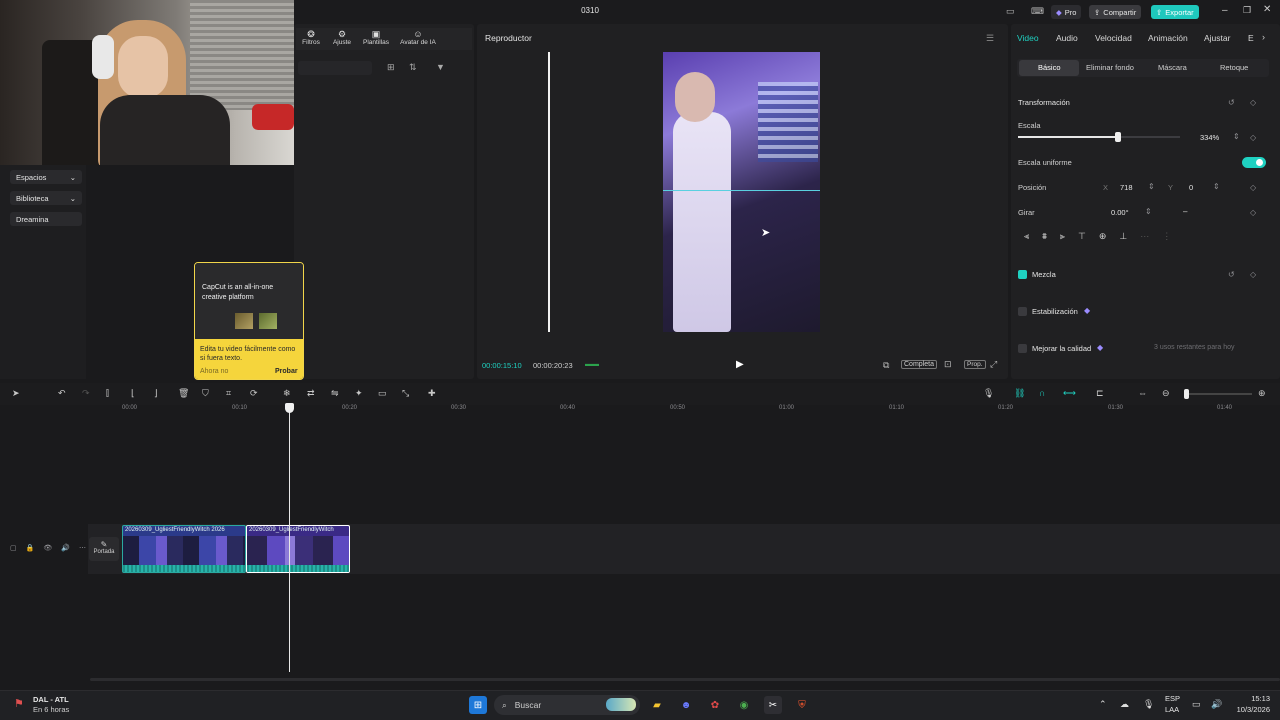  I want to click on transform-heading: Transformación, so click(1044, 102).